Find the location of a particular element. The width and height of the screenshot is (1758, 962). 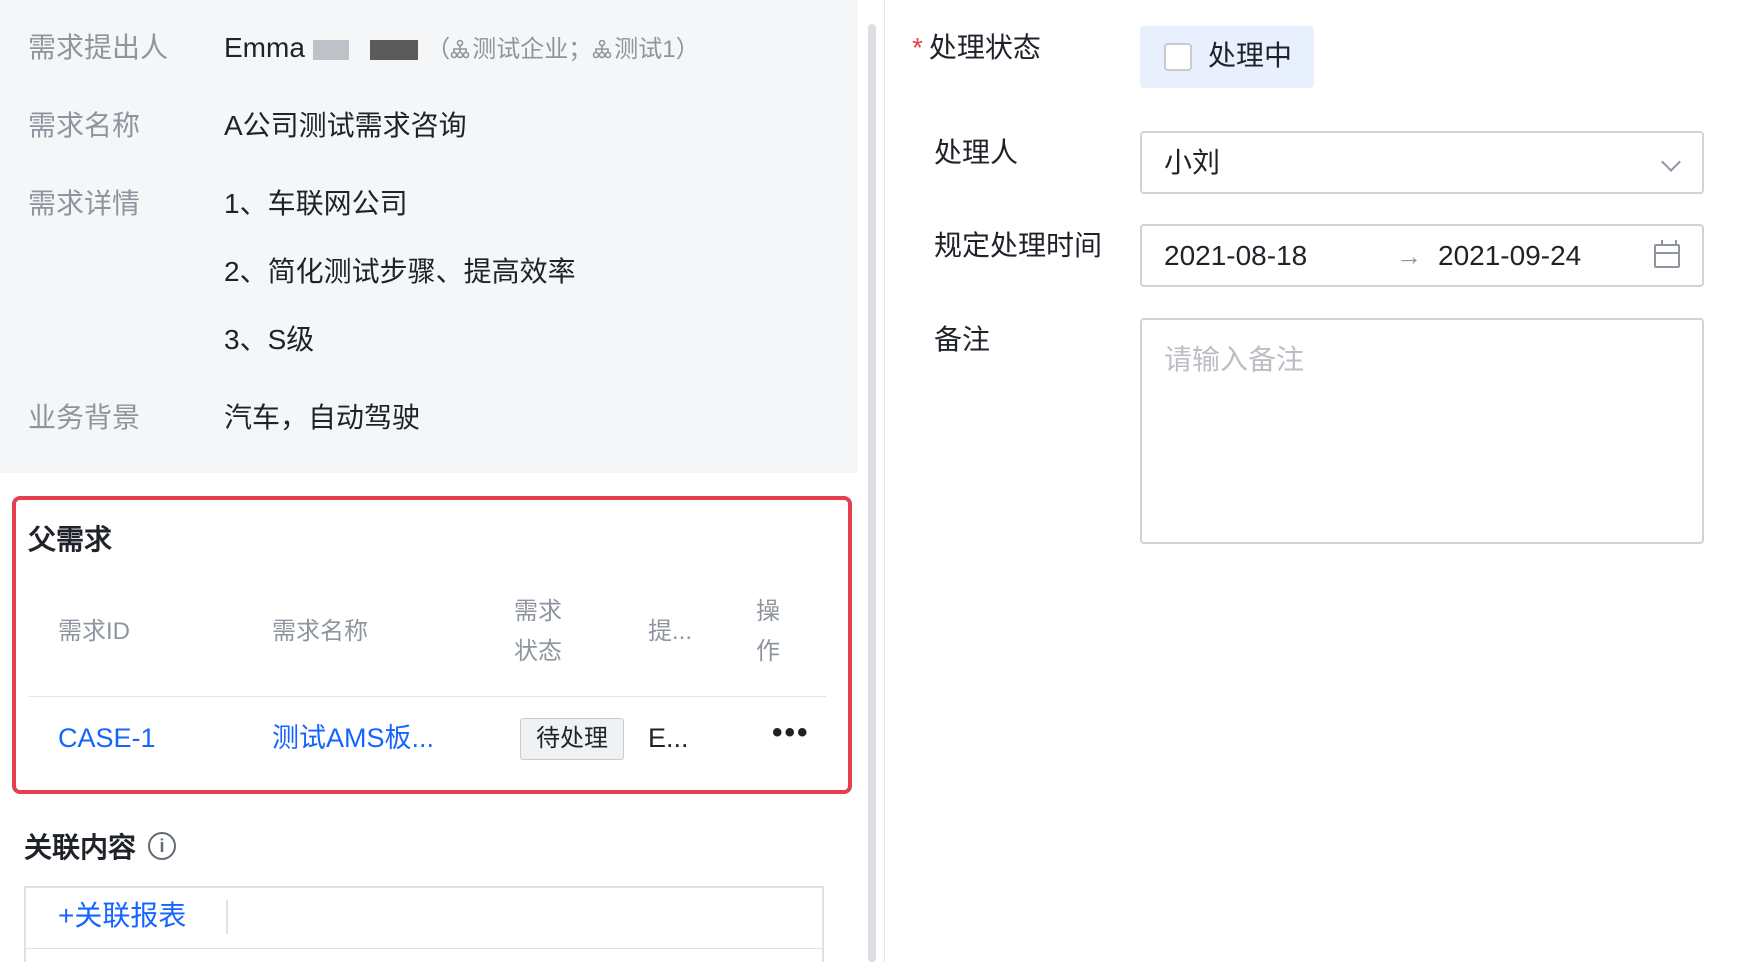

required-mark: * is located at coordinates (917, 47).